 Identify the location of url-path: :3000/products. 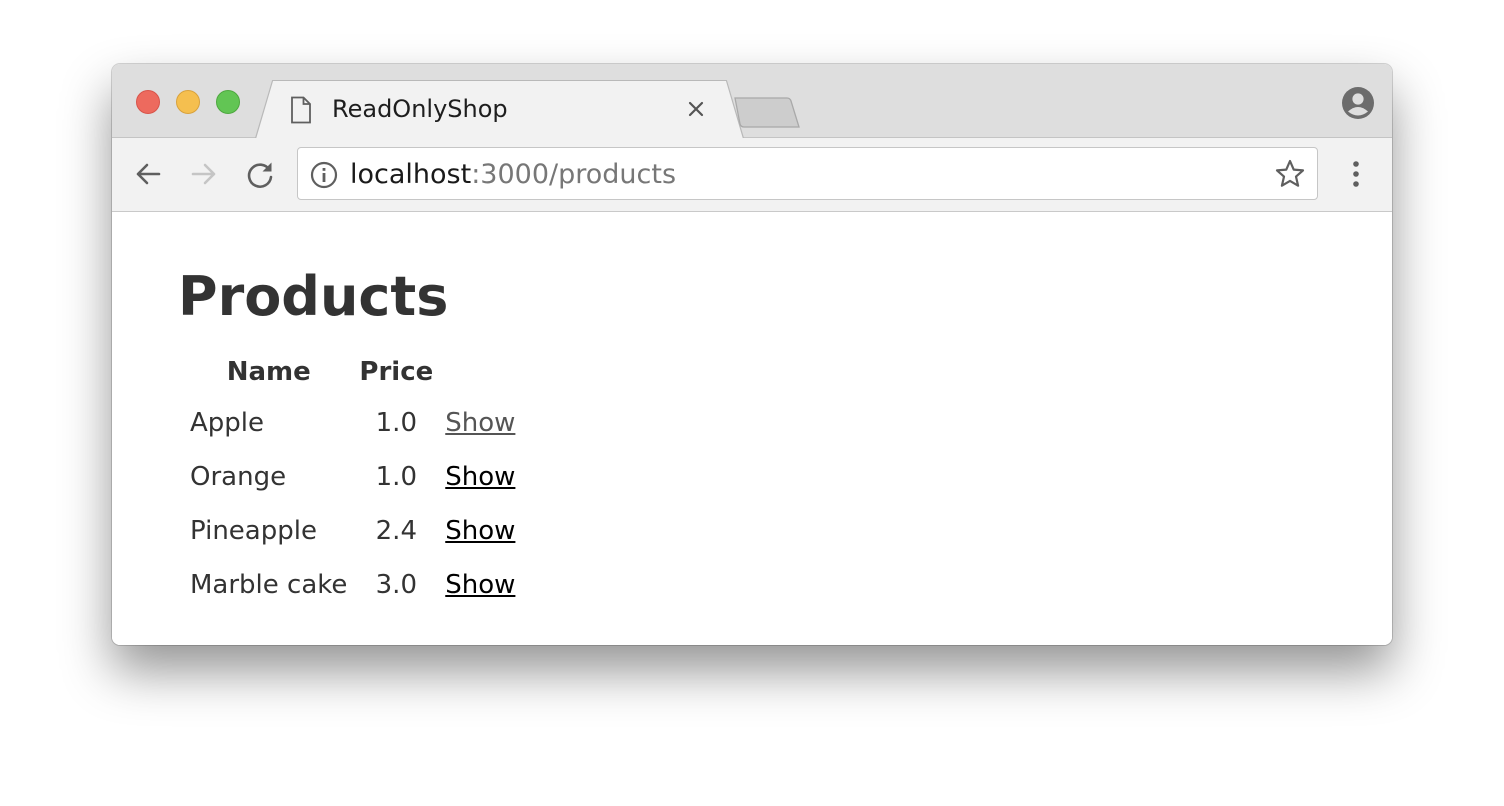
(574, 174).